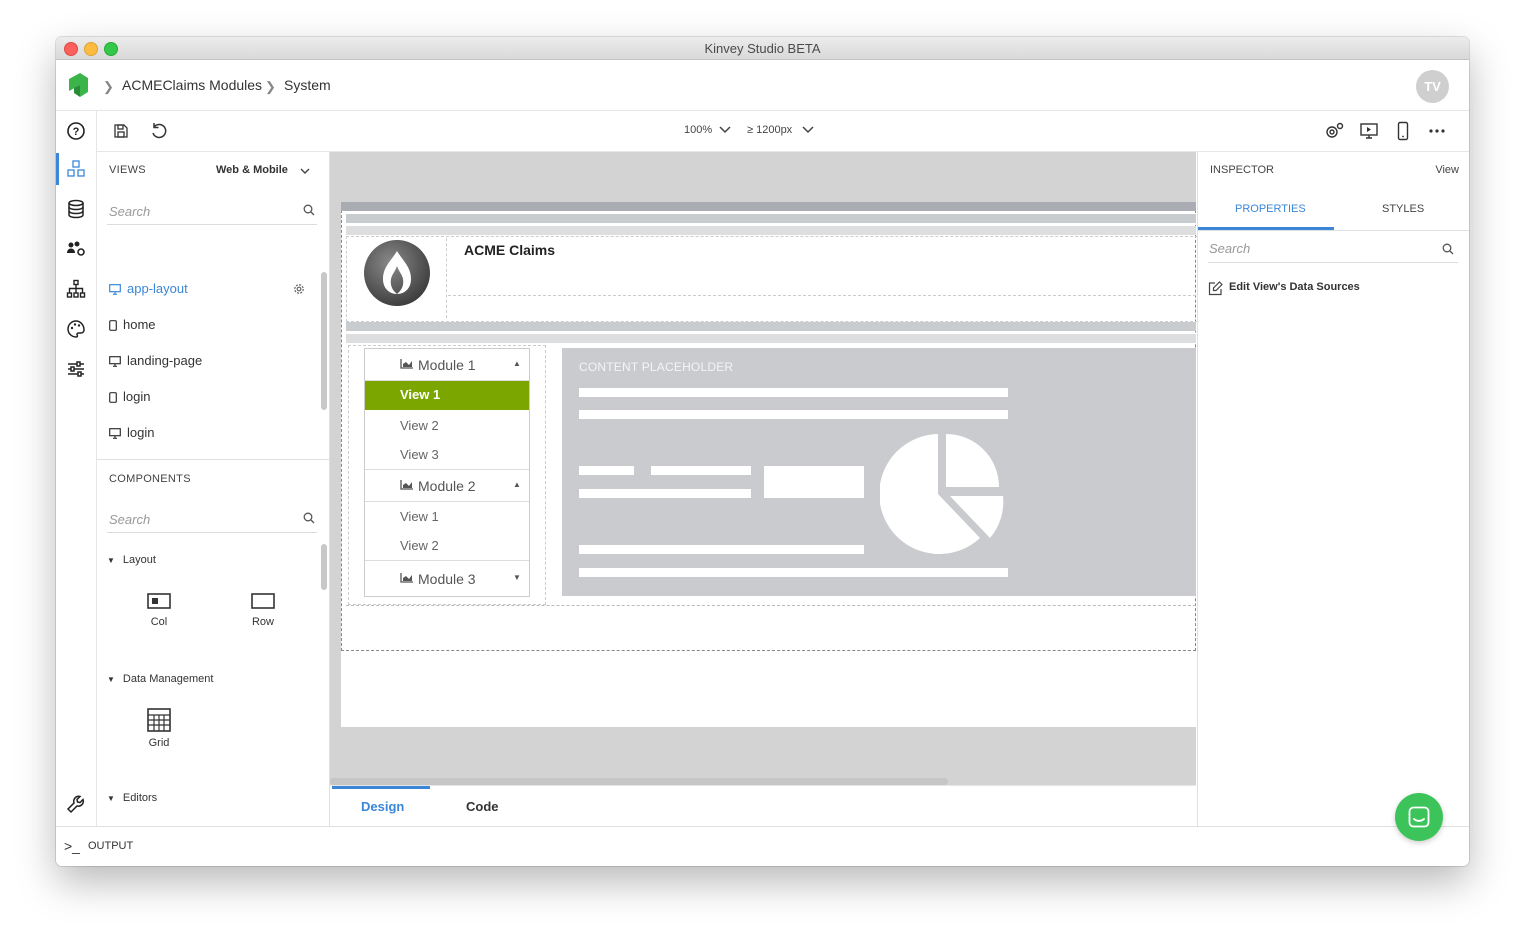  What do you see at coordinates (155, 363) in the screenshot?
I see `view-item-landing-page: landing-page` at bounding box center [155, 363].